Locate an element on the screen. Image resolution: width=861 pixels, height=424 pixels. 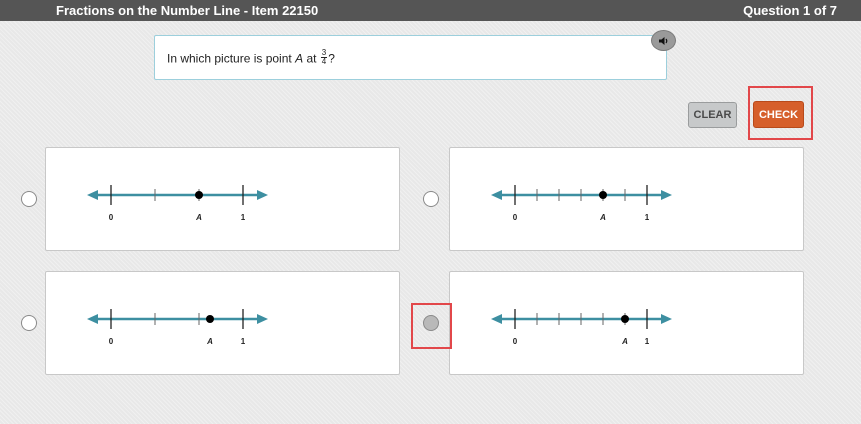
speaker-icon is located at coordinates (662, 40).